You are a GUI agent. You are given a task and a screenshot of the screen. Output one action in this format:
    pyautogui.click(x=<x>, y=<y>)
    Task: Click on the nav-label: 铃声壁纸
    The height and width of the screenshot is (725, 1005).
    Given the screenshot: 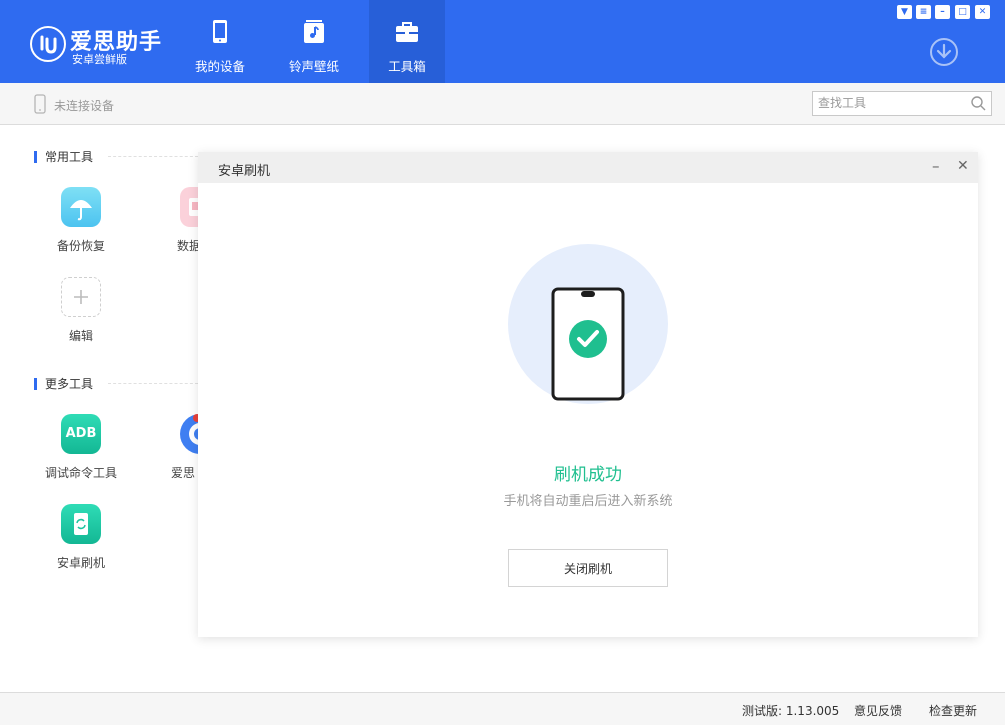 What is the action you would take?
    pyautogui.click(x=313, y=66)
    